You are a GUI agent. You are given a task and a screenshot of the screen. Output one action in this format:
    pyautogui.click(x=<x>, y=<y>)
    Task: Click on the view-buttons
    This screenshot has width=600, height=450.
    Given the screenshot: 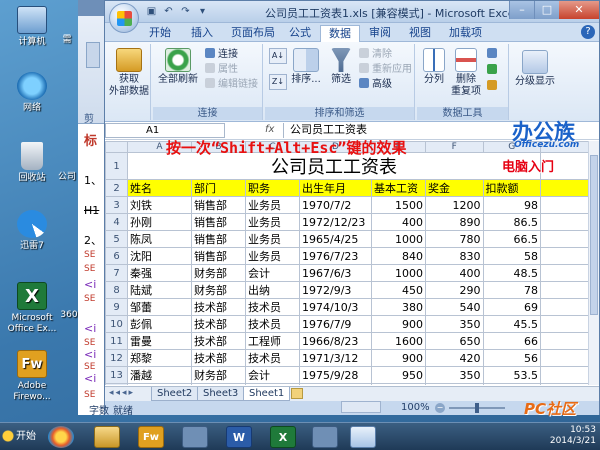 What is the action you would take?
    pyautogui.click(x=361, y=407)
    